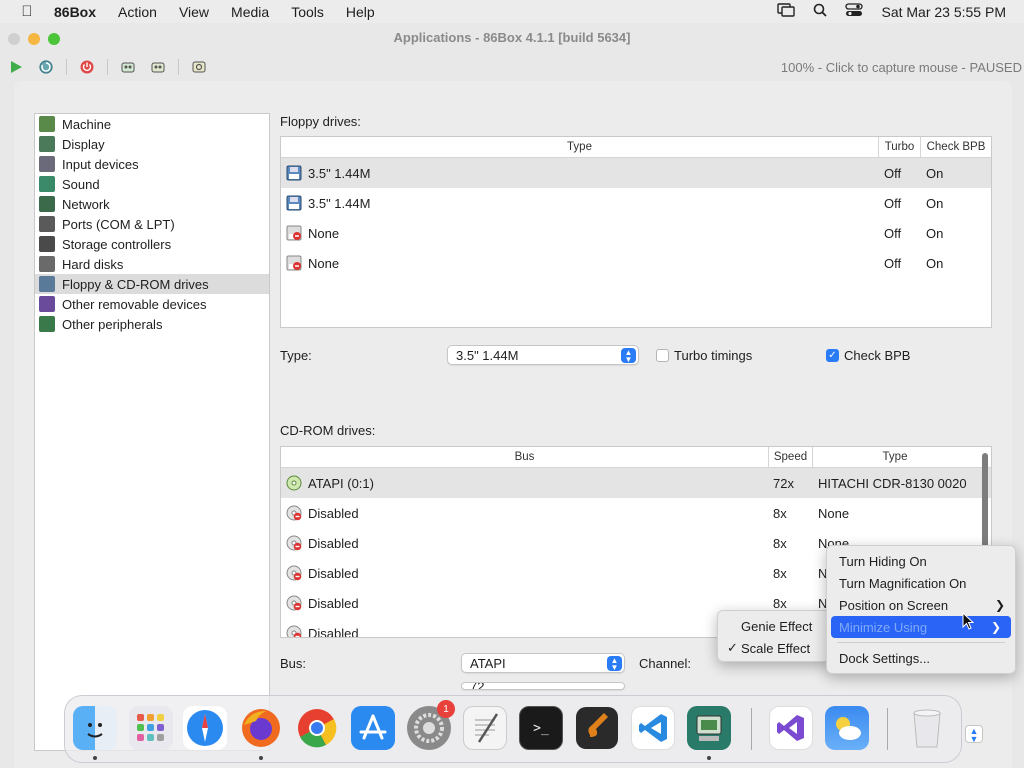 This screenshot has width=1024, height=768. I want to click on sidebar-item-sound: Sound, so click(152, 184).